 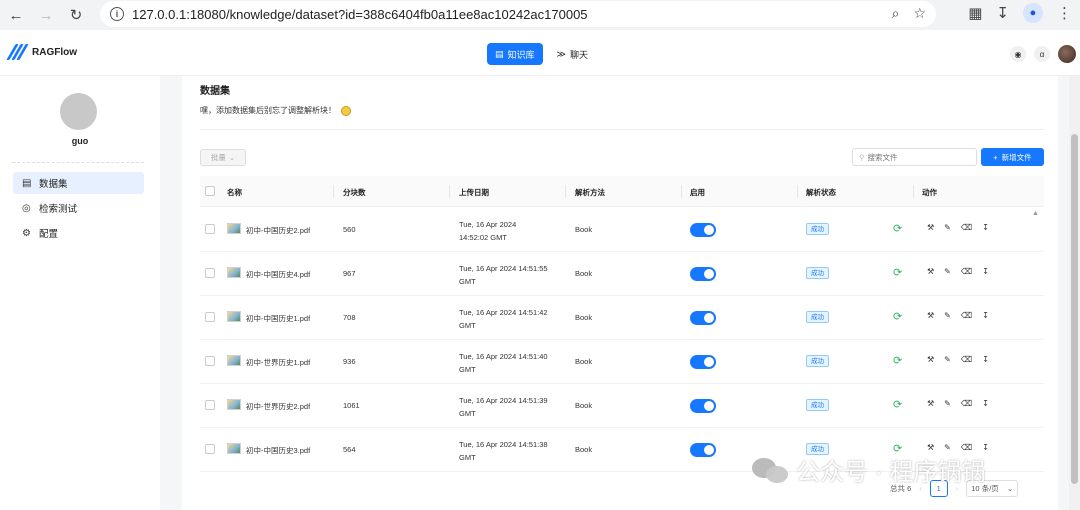 What do you see at coordinates (1067, 54) in the screenshot?
I see `user-avatar` at bounding box center [1067, 54].